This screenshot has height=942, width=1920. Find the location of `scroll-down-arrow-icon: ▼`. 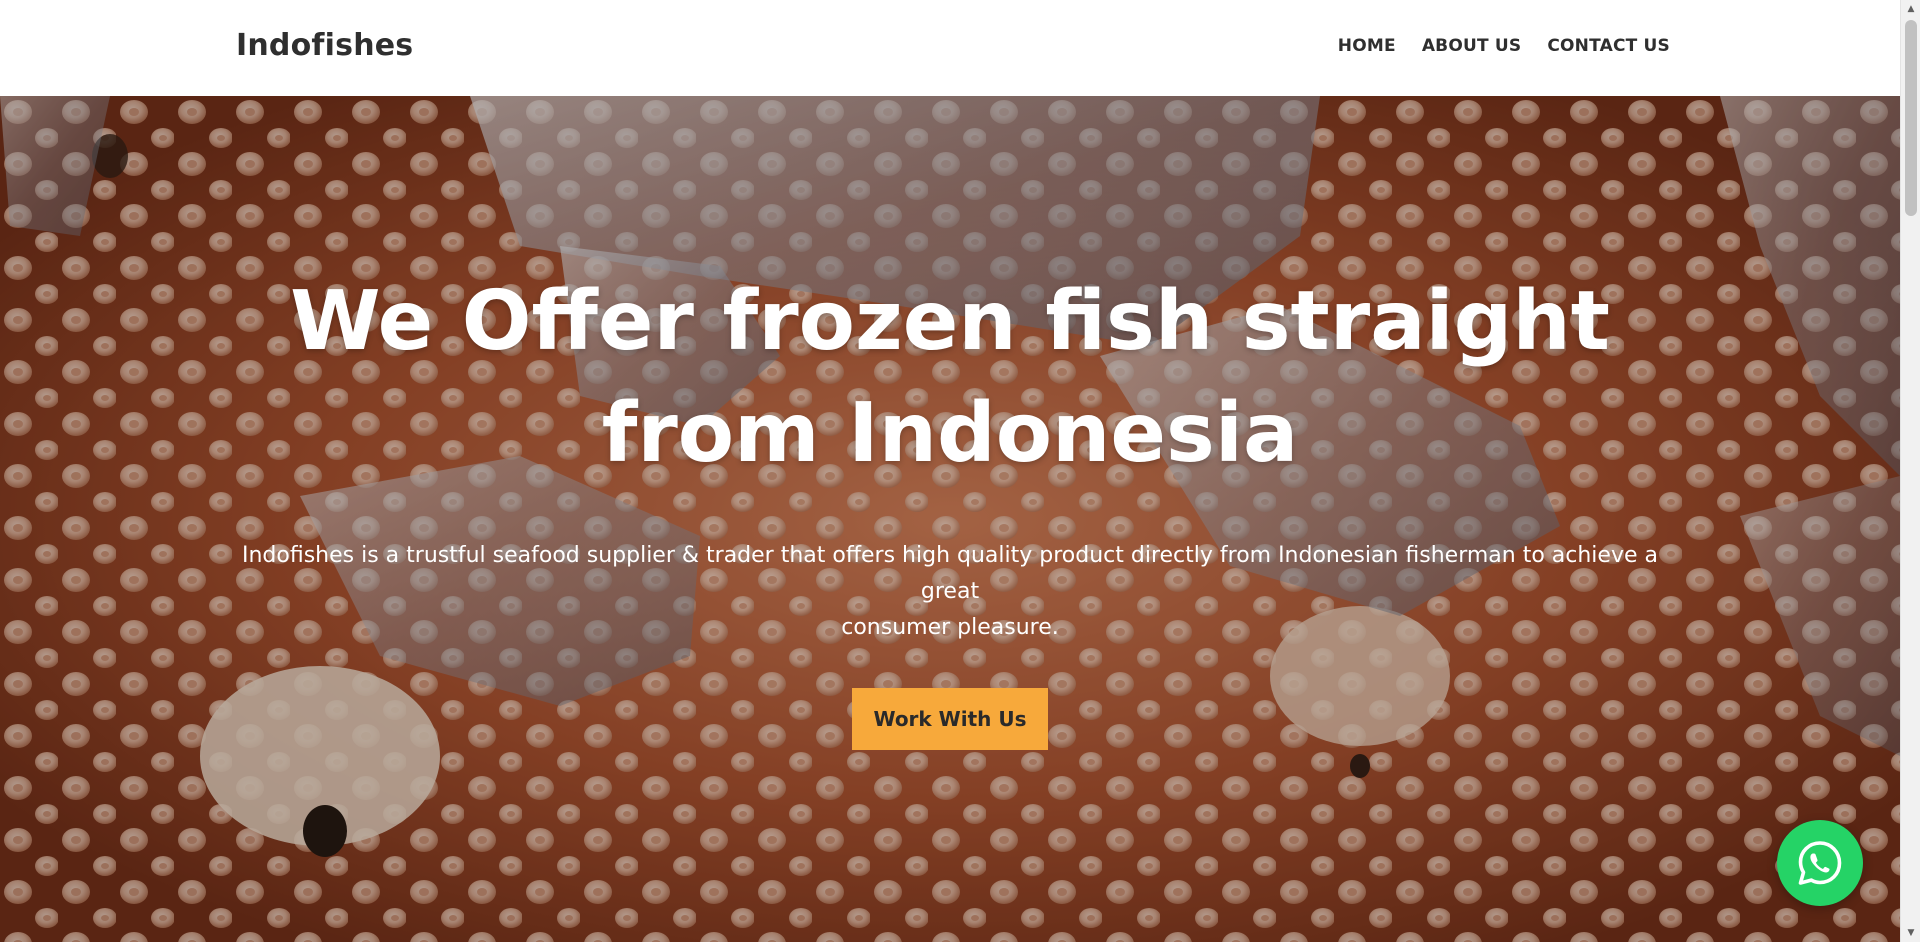

scroll-down-arrow-icon: ▼ is located at coordinates (1910, 933).